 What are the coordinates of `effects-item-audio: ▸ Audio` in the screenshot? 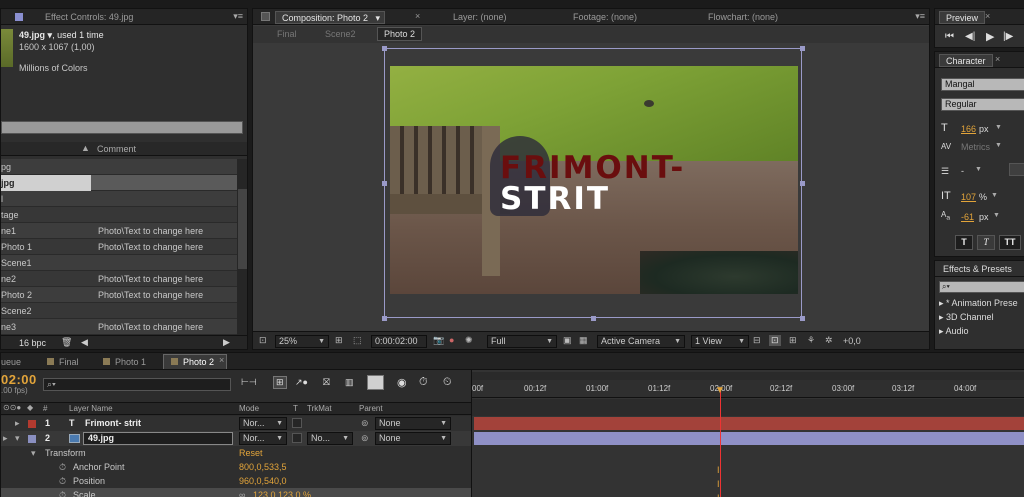 It's located at (954, 331).